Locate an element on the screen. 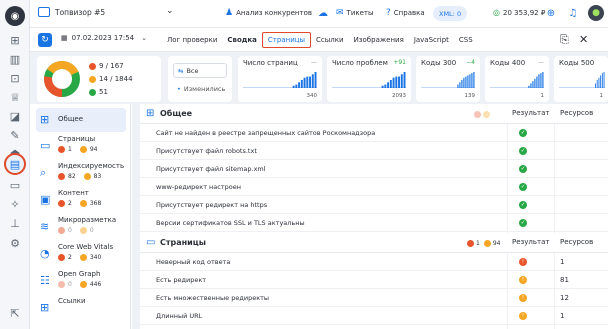  table-row: Есть редирект! 81 is located at coordinates (374, 280).